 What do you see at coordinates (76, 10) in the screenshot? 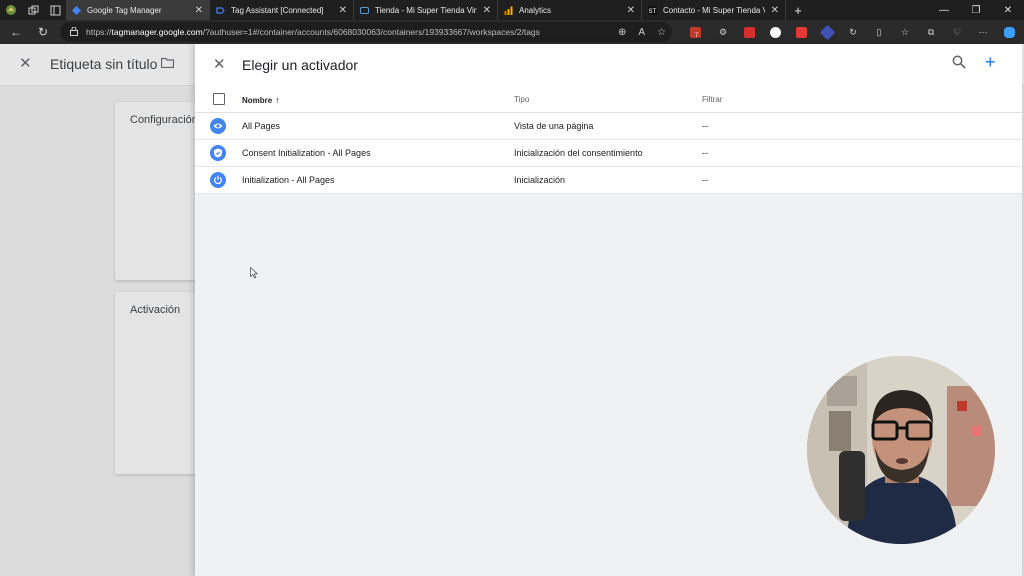
I see `gtm-favicon-icon` at bounding box center [76, 10].